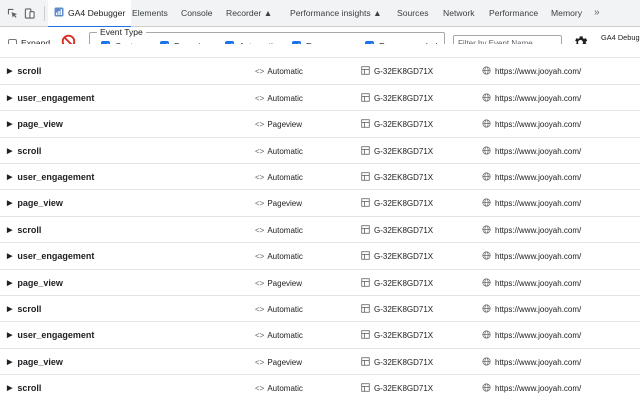  What do you see at coordinates (12, 13) in the screenshot?
I see `cursor-select-icon` at bounding box center [12, 13].